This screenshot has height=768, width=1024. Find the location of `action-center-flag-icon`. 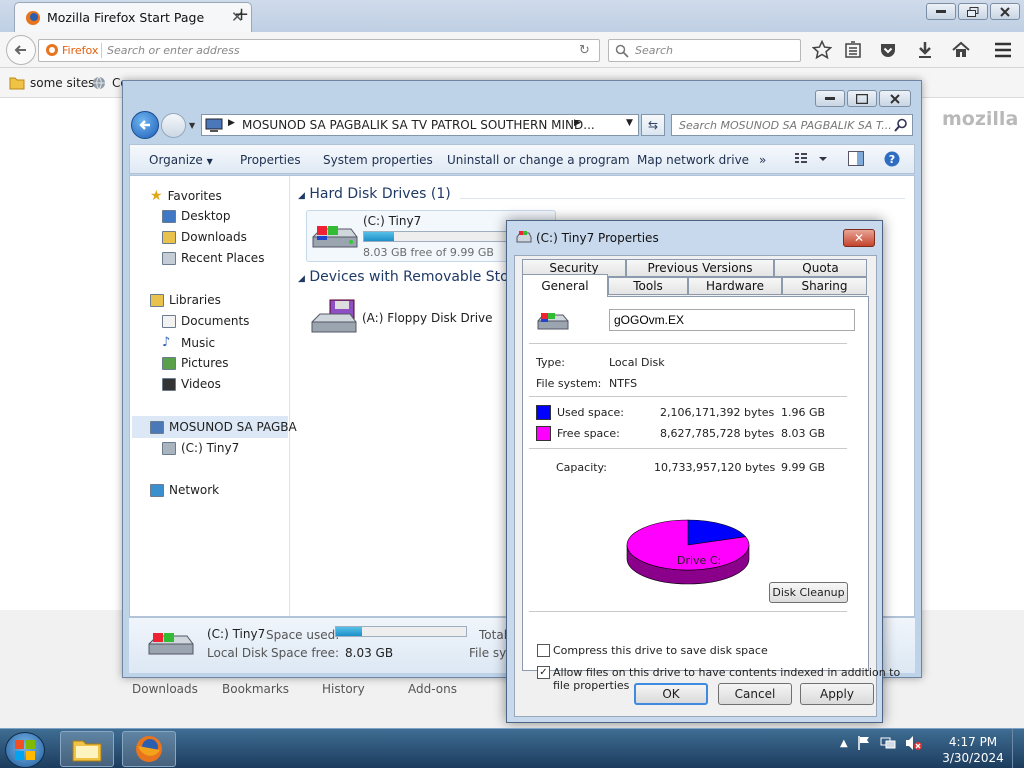

action-center-flag-icon is located at coordinates (864, 743).